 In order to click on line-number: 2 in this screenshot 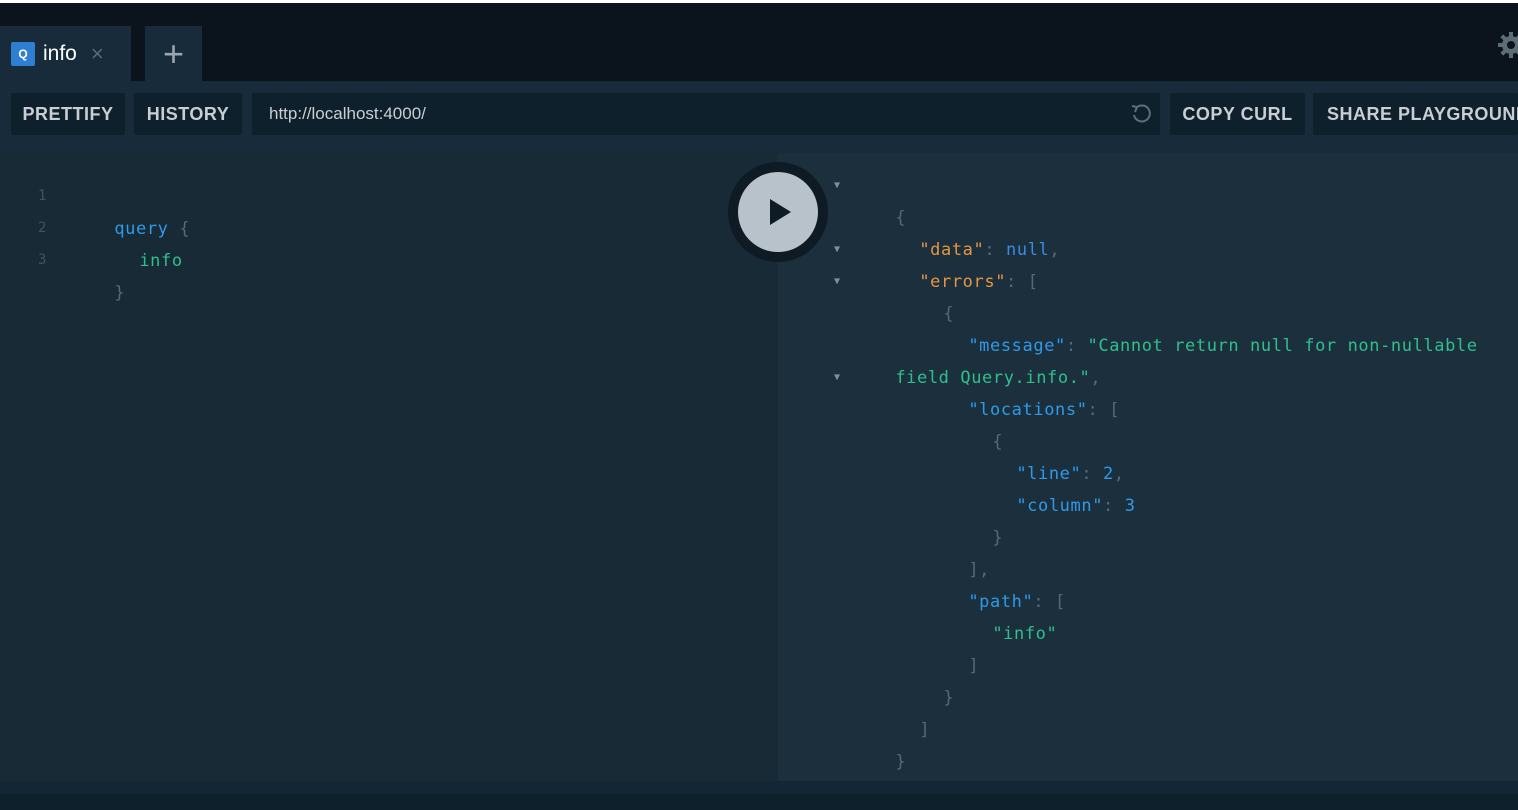, I will do `click(42, 228)`.